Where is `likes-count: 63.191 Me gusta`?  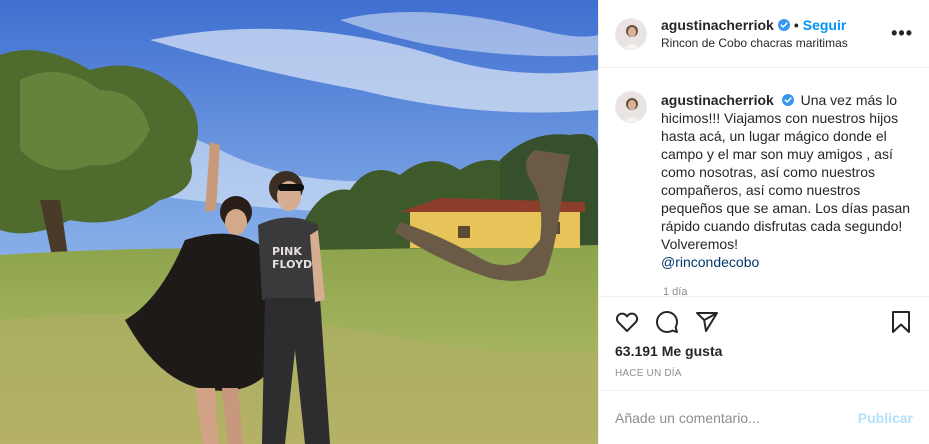
likes-count: 63.191 Me gusta is located at coordinates (668, 351).